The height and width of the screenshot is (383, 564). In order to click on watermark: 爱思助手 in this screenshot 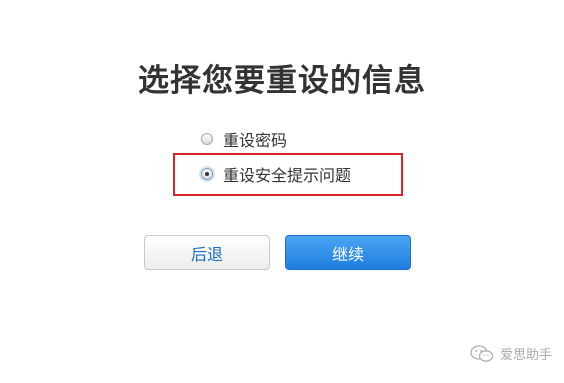, I will do `click(511, 353)`.